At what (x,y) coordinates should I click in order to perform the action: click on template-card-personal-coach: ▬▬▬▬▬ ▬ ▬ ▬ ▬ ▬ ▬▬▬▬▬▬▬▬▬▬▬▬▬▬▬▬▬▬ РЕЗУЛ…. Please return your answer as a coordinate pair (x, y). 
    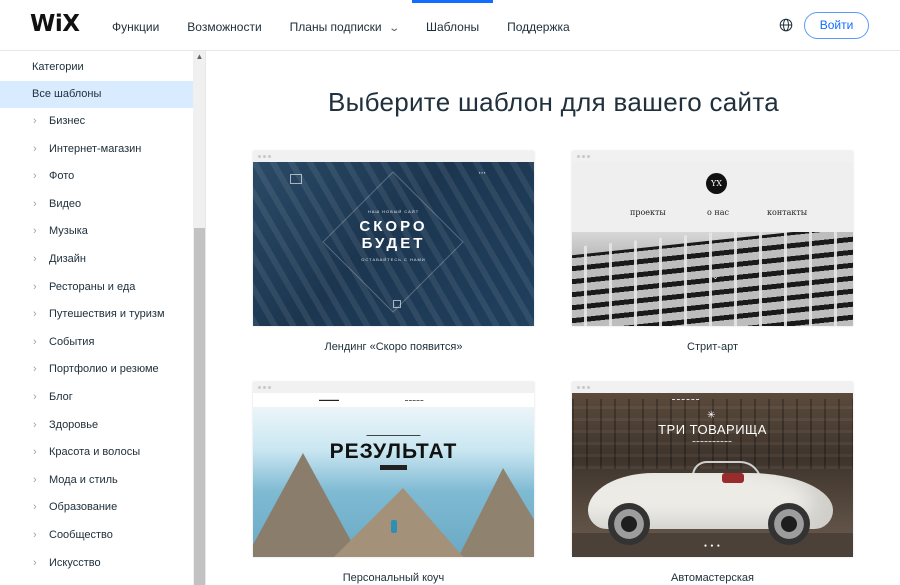
    Looking at the image, I should click on (393, 483).